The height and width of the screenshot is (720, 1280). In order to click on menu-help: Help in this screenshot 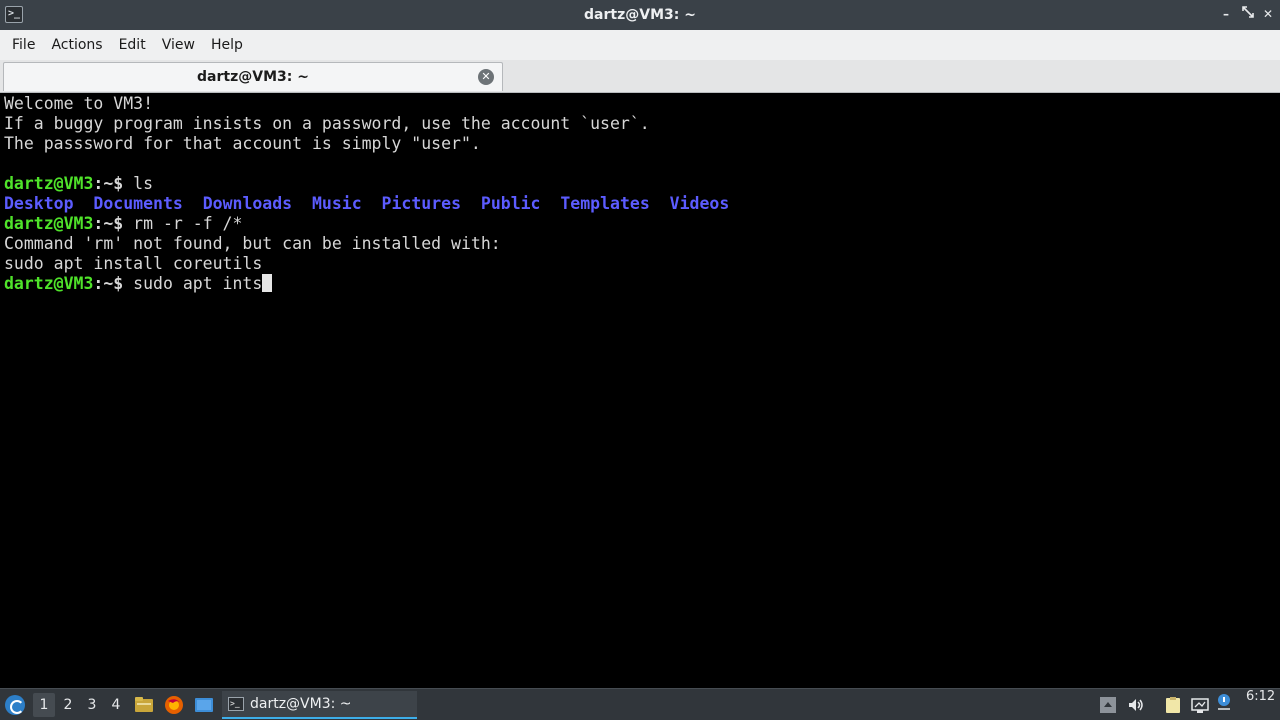, I will do `click(227, 45)`.